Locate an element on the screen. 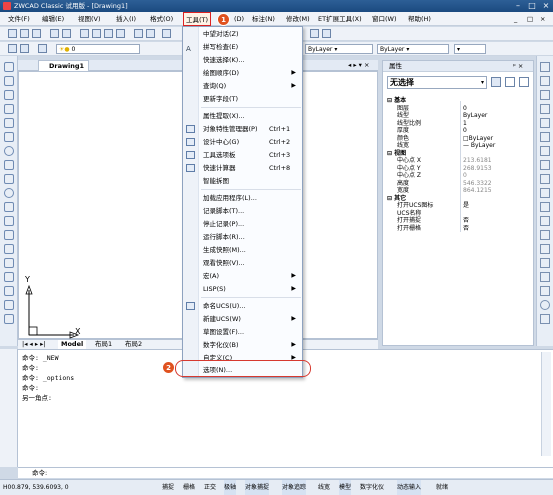 The image size is (553, 495). zoom-previous-icon is located at coordinates (326, 33).